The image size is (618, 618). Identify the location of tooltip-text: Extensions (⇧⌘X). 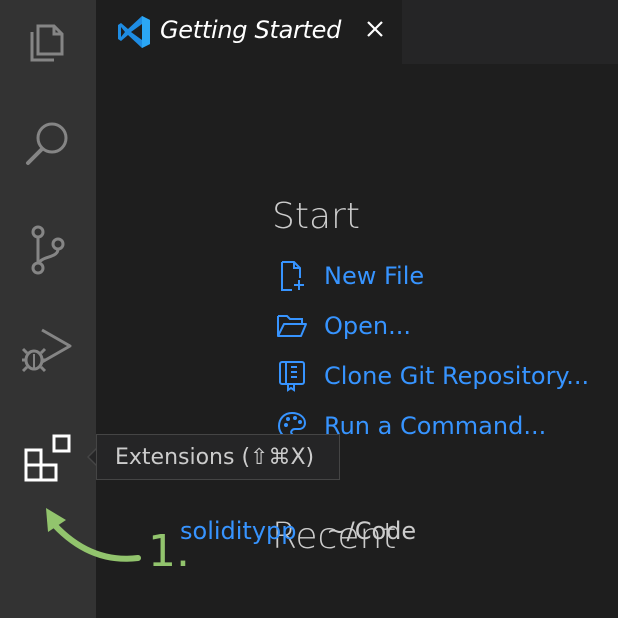
(215, 457).